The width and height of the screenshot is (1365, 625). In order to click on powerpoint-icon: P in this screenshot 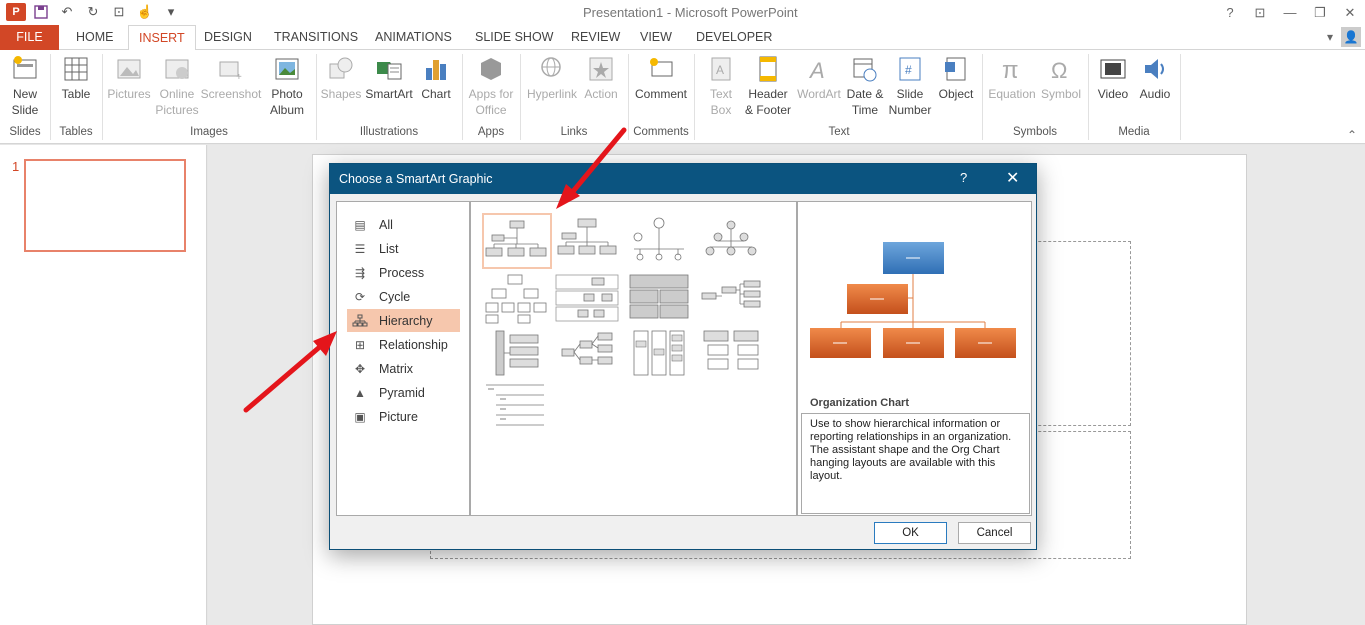, I will do `click(16, 12)`.